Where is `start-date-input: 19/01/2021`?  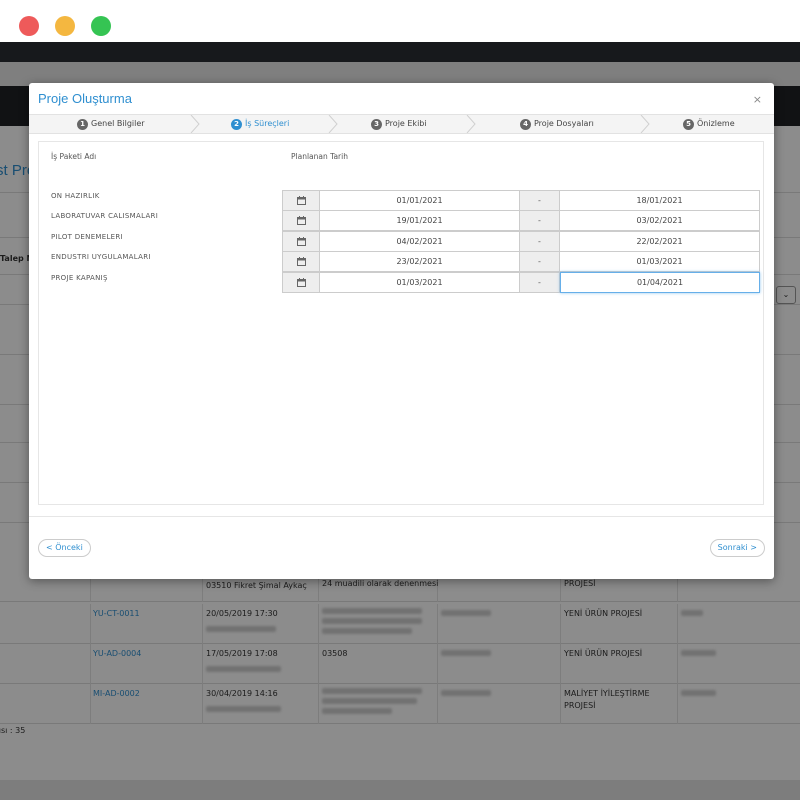
start-date-input: 19/01/2021 is located at coordinates (420, 220).